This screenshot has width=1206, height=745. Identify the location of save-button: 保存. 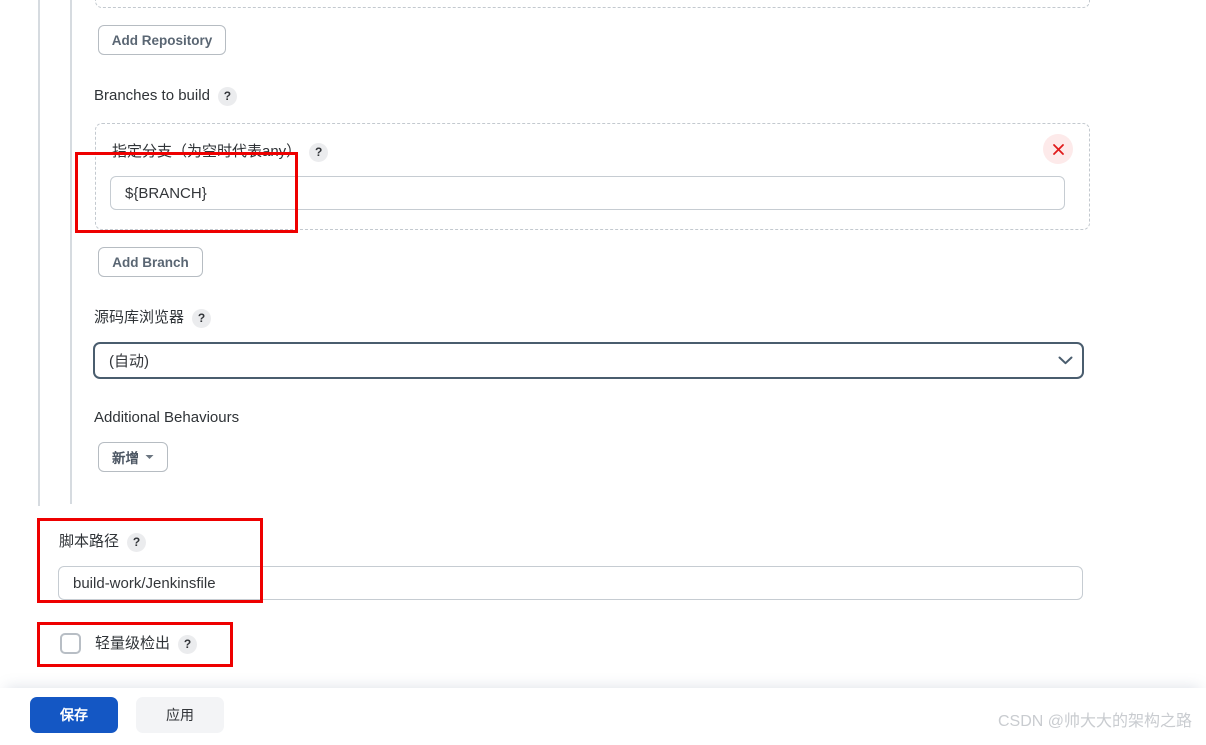
(74, 715).